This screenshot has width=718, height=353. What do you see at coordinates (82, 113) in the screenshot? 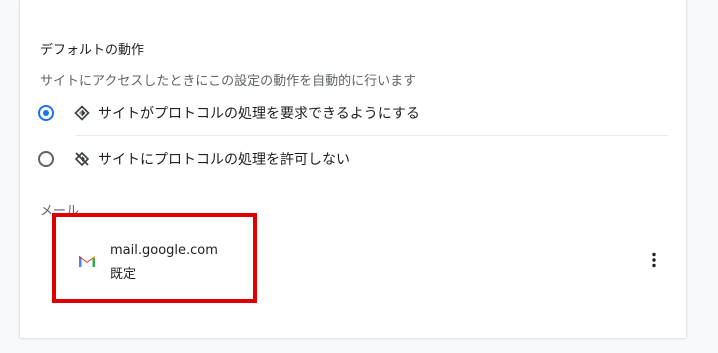
I see `protocol-handler-icon` at bounding box center [82, 113].